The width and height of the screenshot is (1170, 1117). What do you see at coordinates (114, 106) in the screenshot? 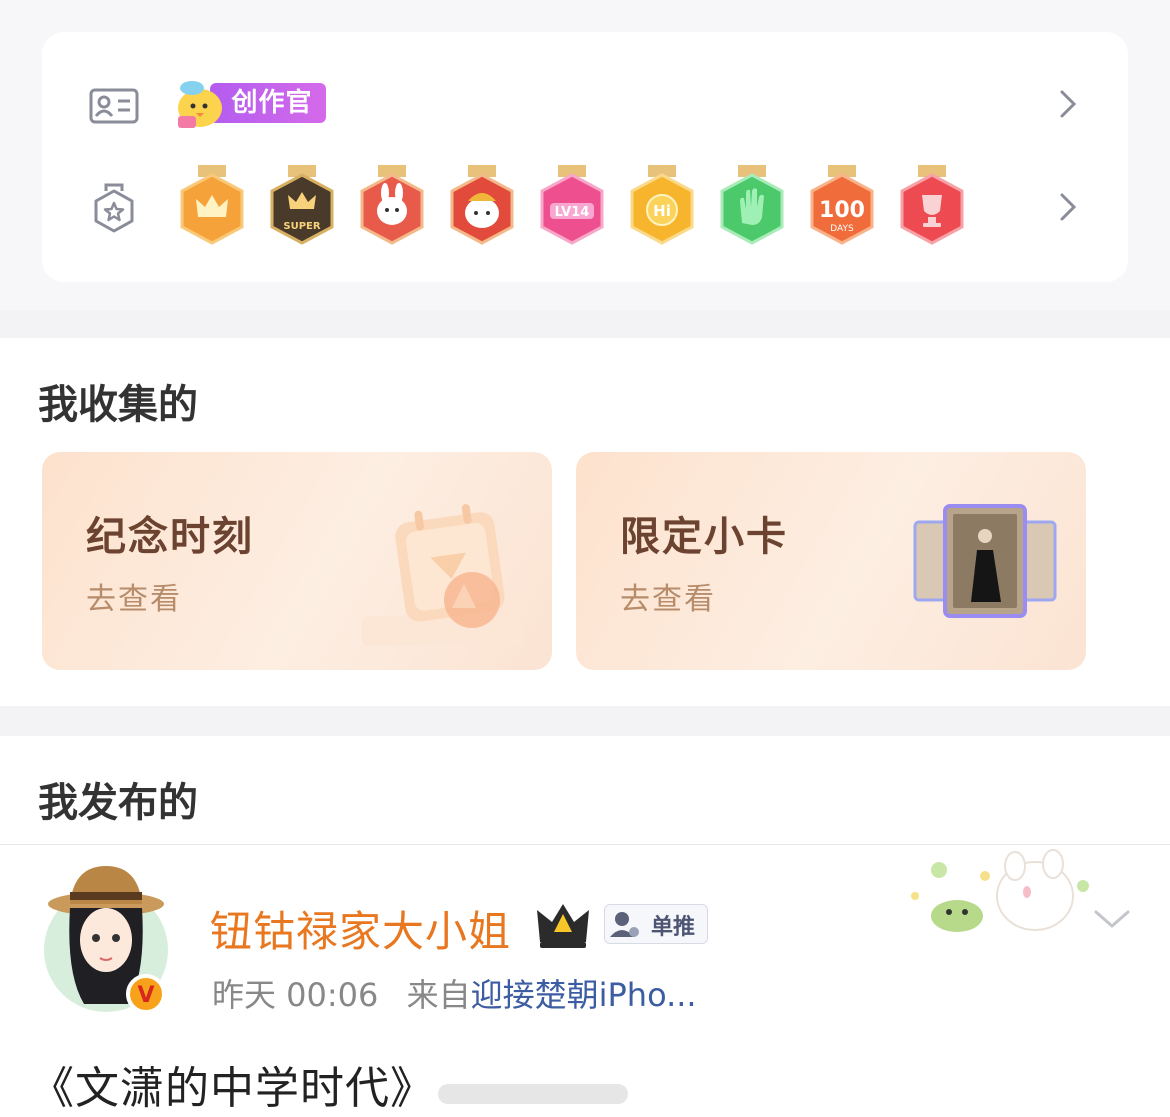
I see `id-card-icon` at bounding box center [114, 106].